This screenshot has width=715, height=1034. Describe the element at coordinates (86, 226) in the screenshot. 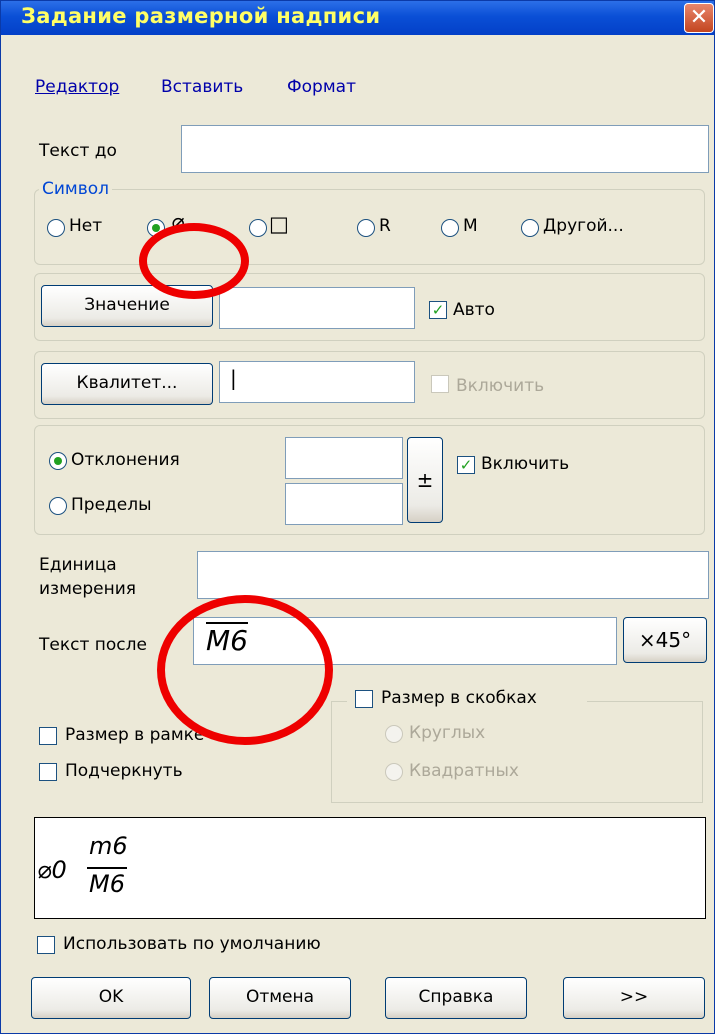

I see `symbol-none-label: Нет` at that location.